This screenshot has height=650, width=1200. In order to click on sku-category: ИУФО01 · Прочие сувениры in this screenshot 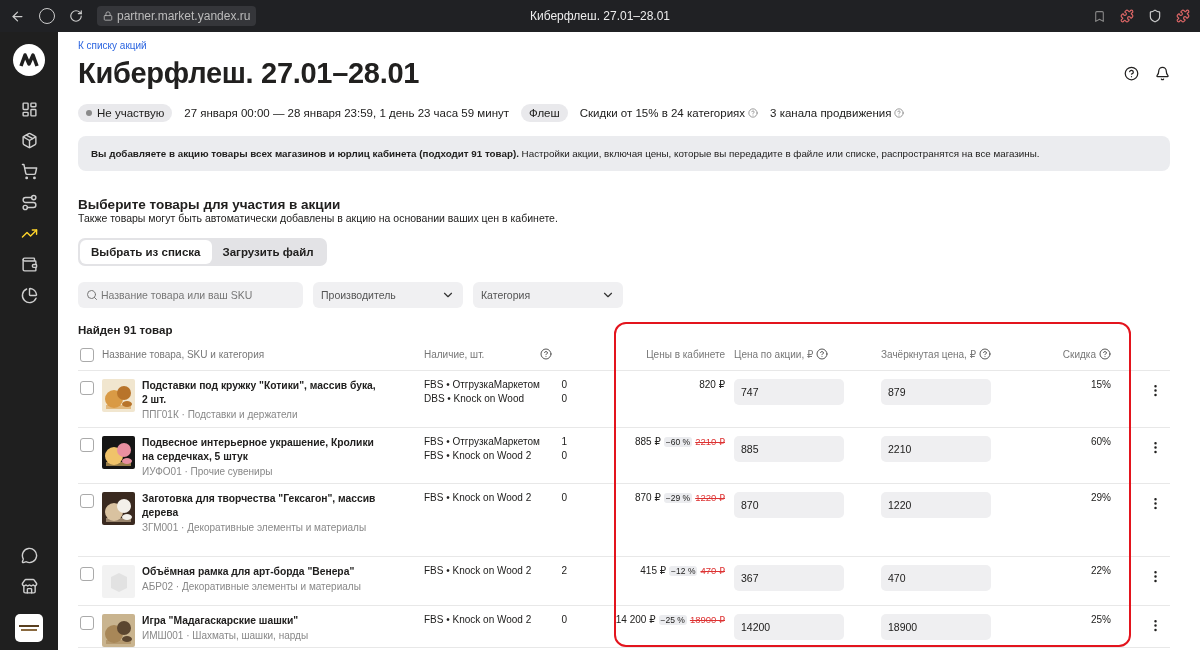, I will do `click(208, 472)`.